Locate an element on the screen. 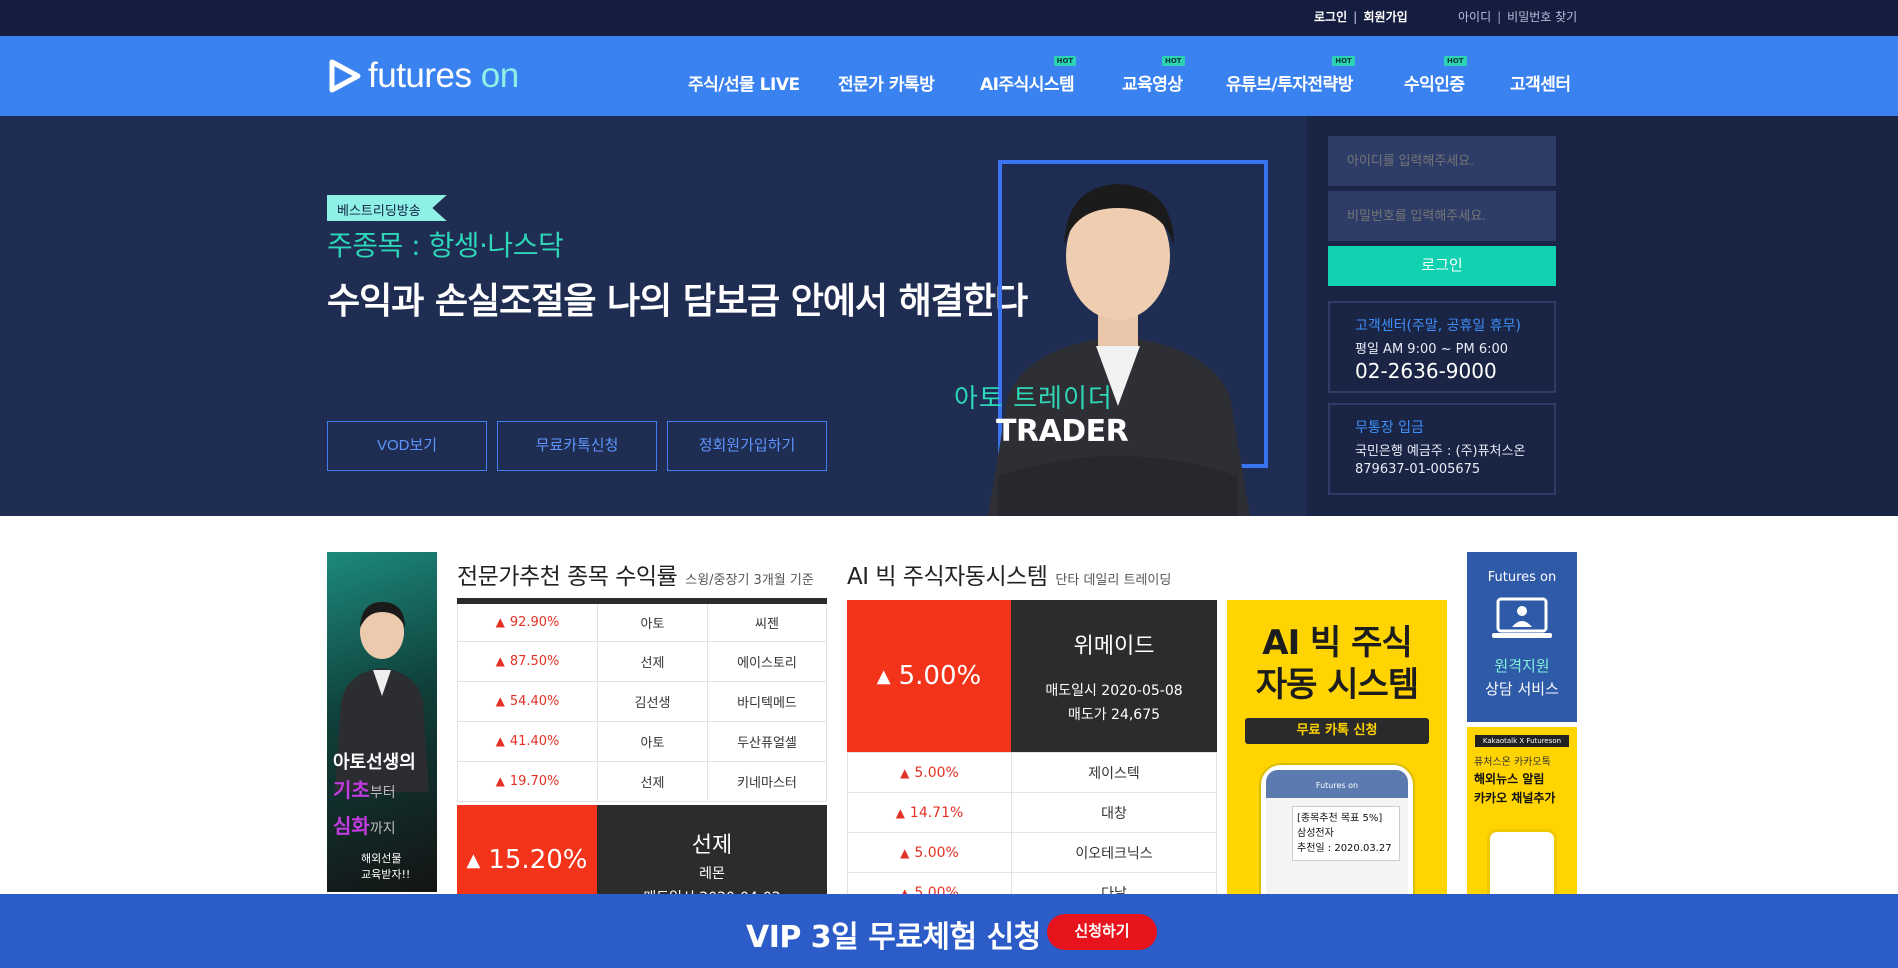 The height and width of the screenshot is (968, 1898). nav-label: 유튜브/투자전략방 is located at coordinates (1289, 85).